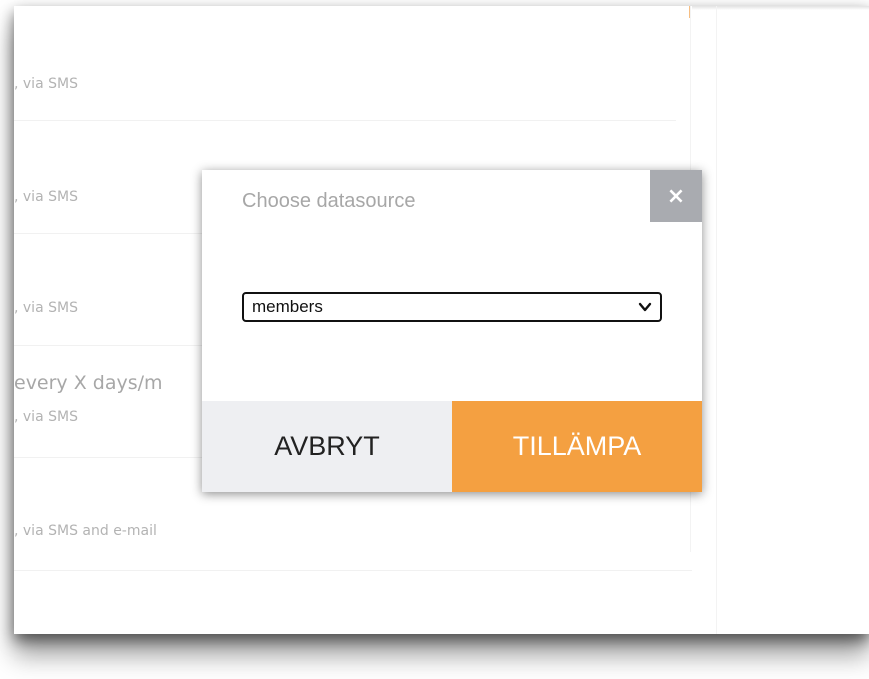 This screenshot has width=869, height=679. I want to click on close-icon: ×, so click(676, 196).